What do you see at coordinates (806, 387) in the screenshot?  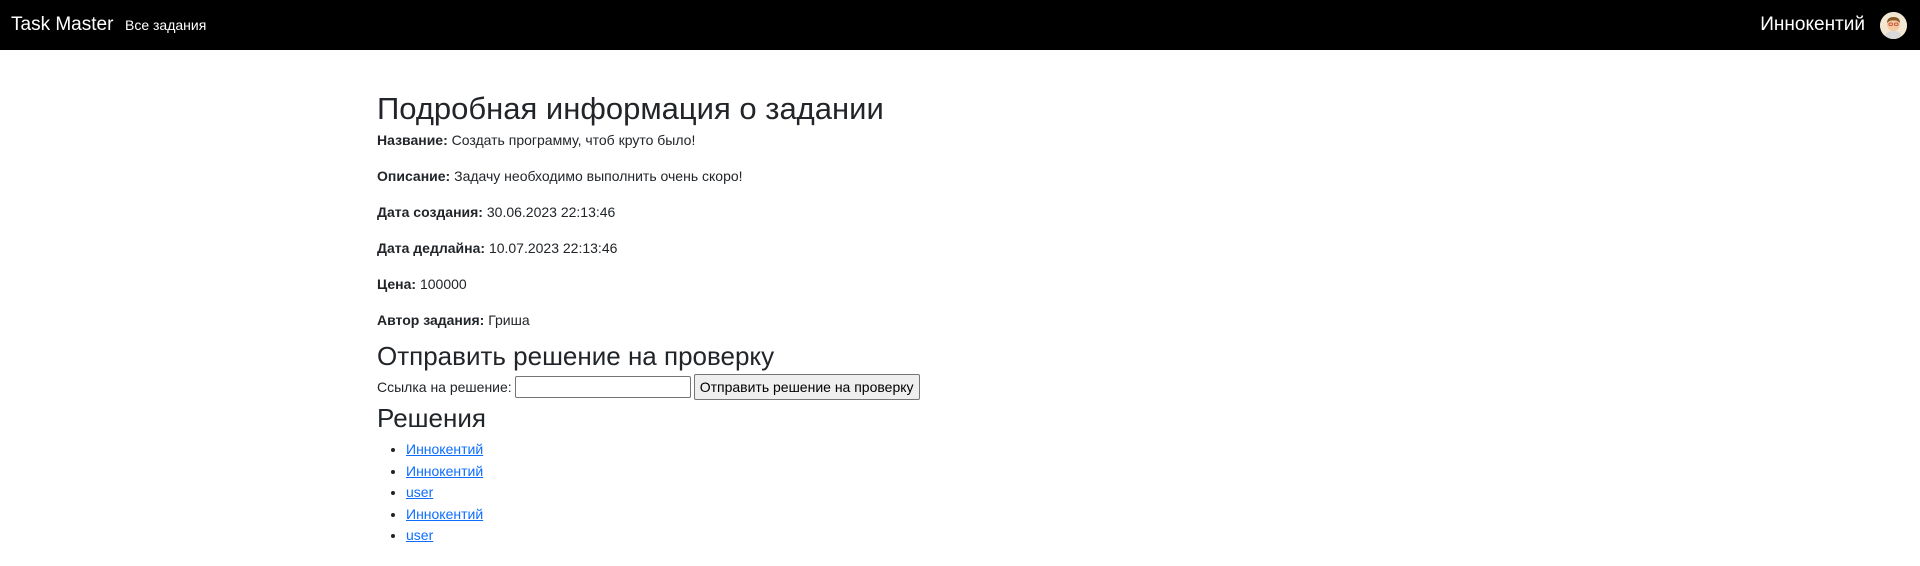 I see `submit-solution-button: Отправить решение на проверку` at bounding box center [806, 387].